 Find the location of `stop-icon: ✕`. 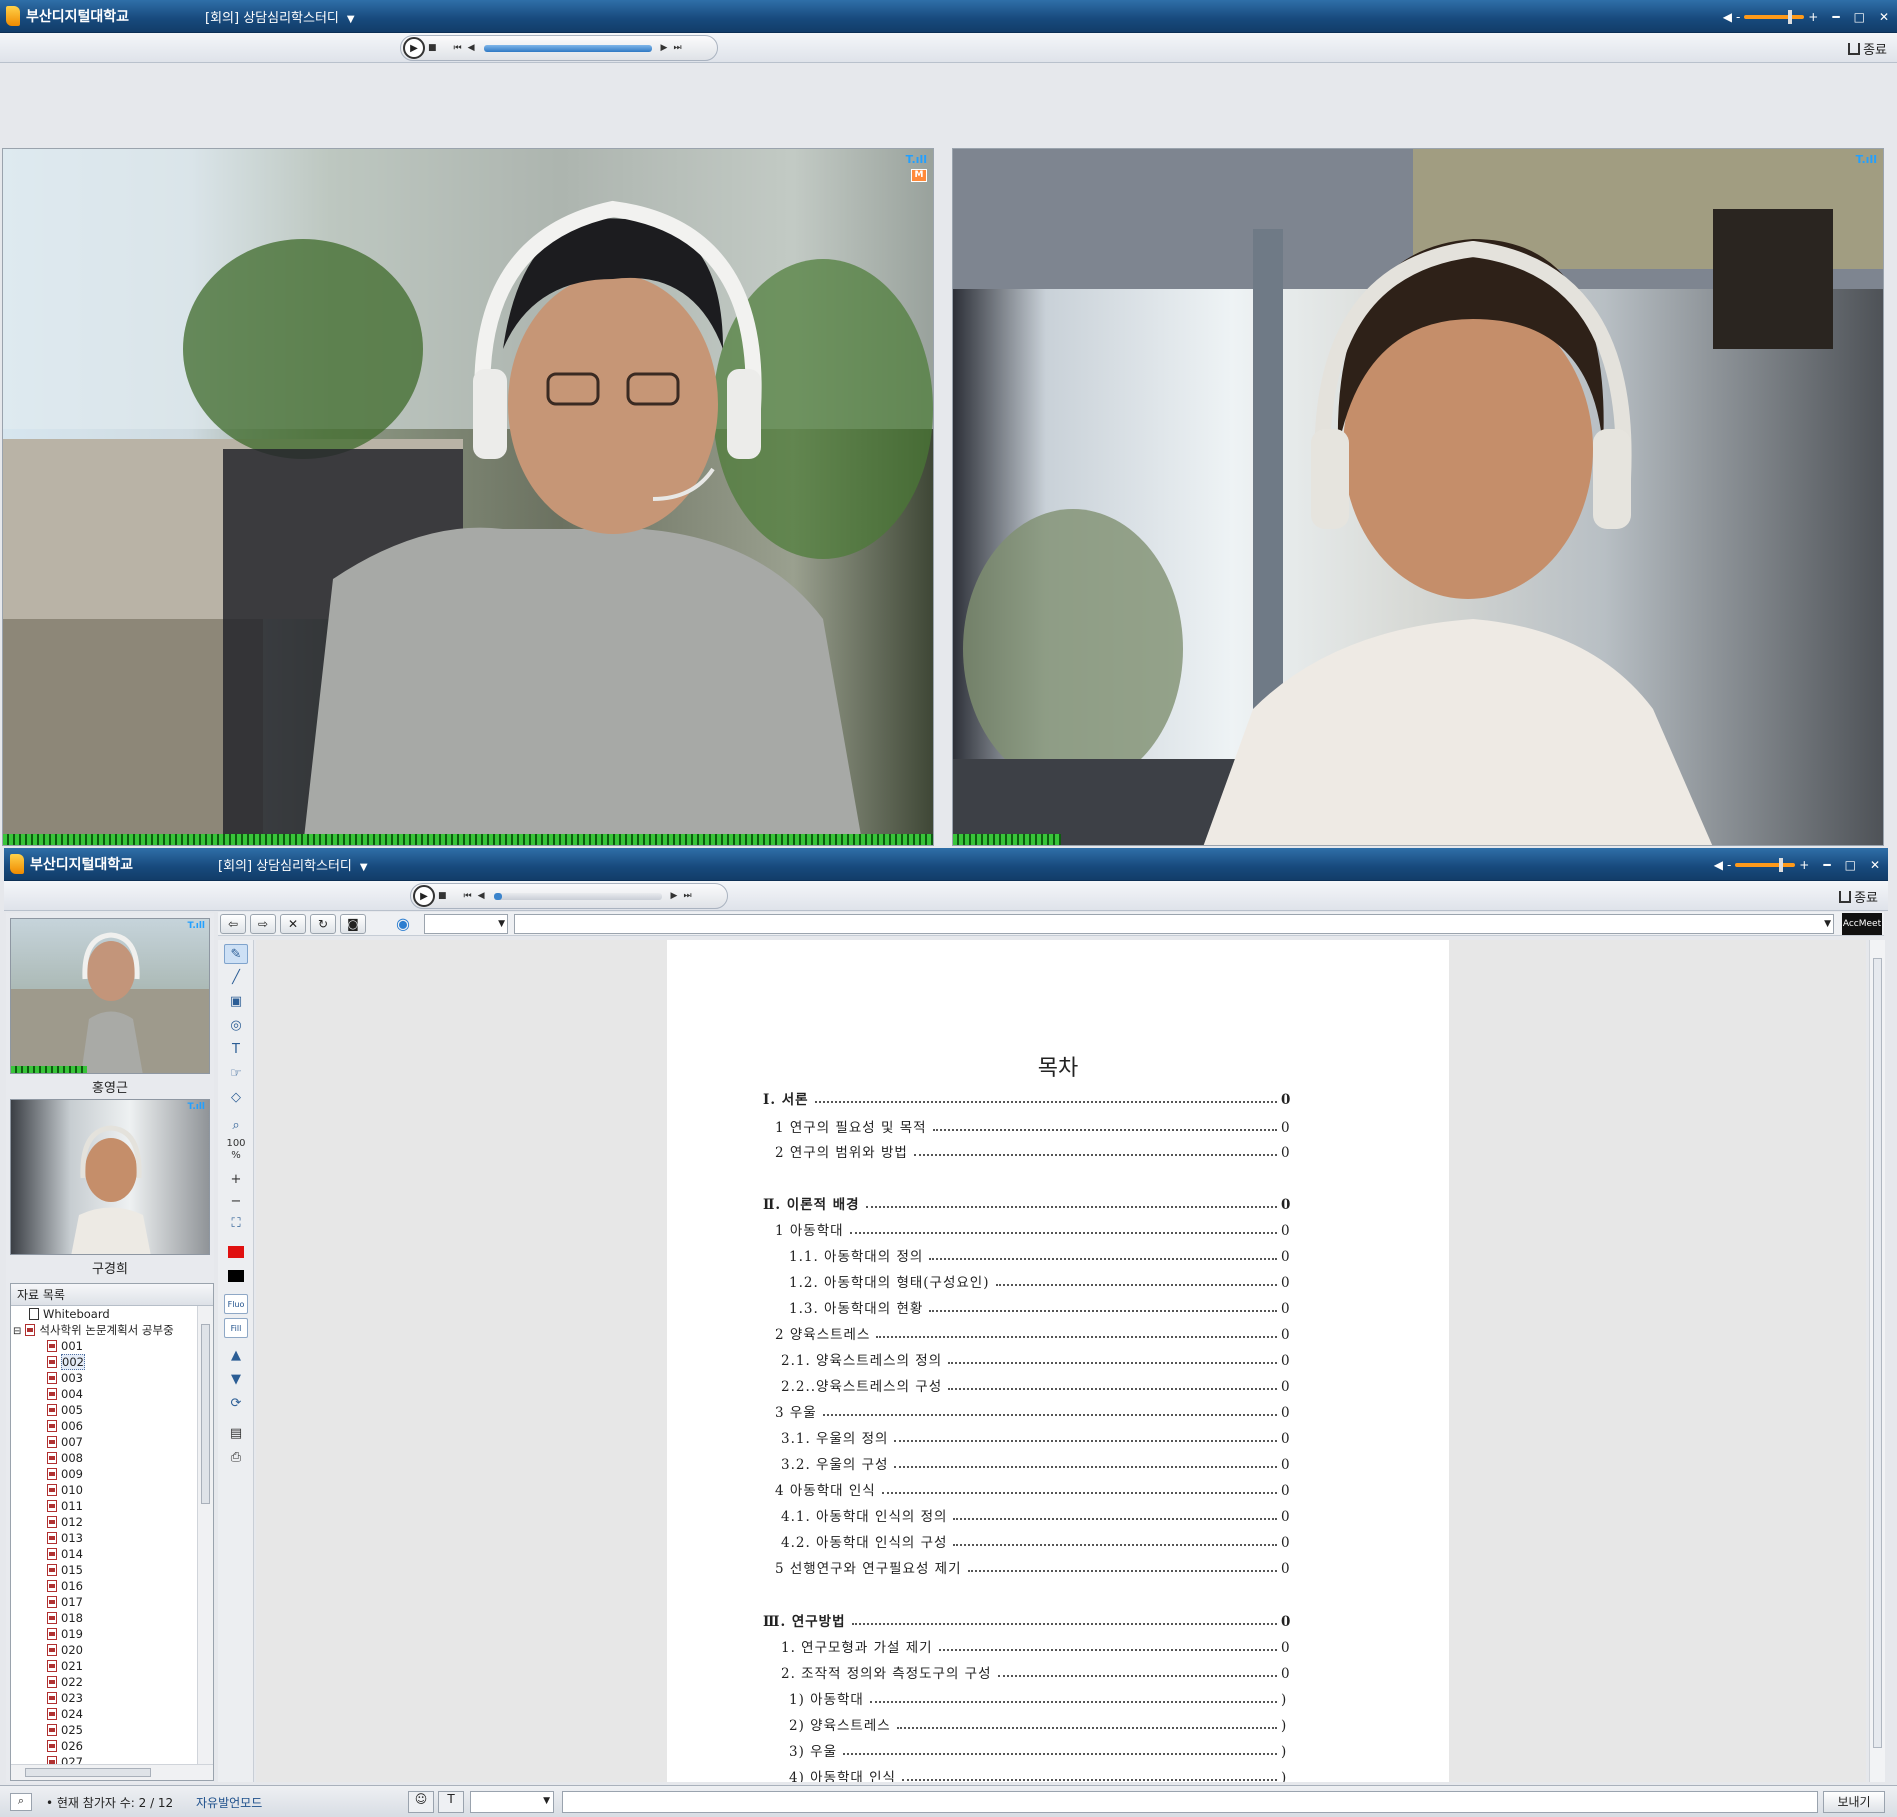

stop-icon: ✕ is located at coordinates (293, 924).